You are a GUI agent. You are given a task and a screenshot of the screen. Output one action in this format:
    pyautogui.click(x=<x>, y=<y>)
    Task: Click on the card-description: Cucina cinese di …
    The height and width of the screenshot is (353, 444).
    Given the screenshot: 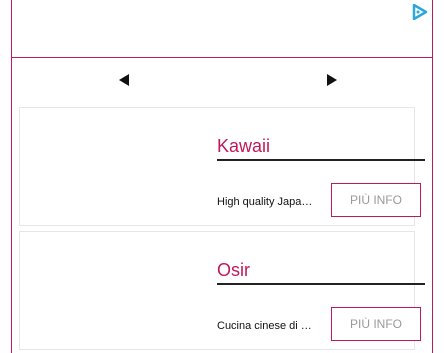 What is the action you would take?
    pyautogui.click(x=264, y=326)
    